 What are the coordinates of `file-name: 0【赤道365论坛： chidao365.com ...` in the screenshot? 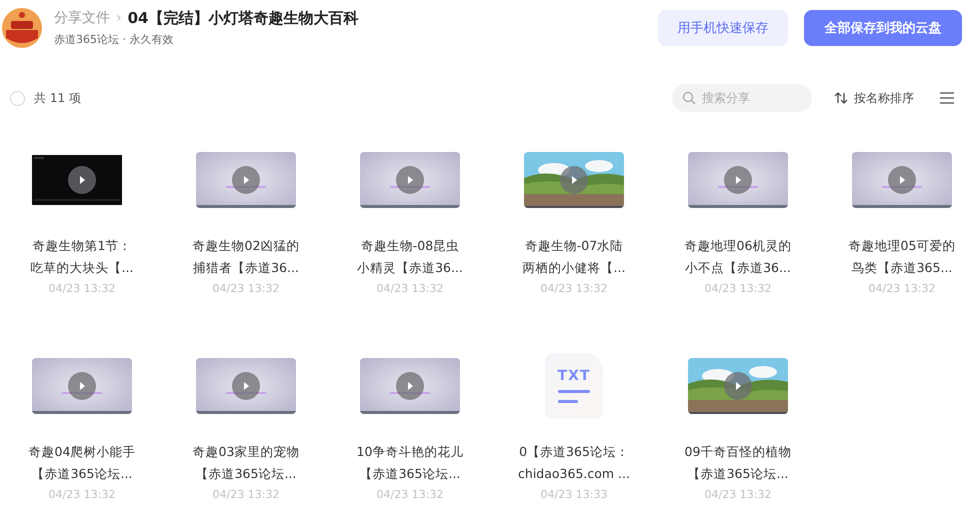 It's located at (574, 463).